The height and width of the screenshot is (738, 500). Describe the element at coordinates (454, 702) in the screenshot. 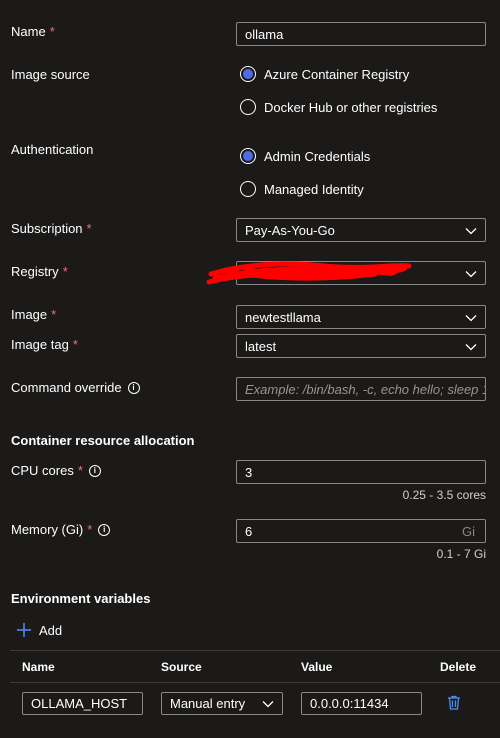

I see `delete-icon` at that location.